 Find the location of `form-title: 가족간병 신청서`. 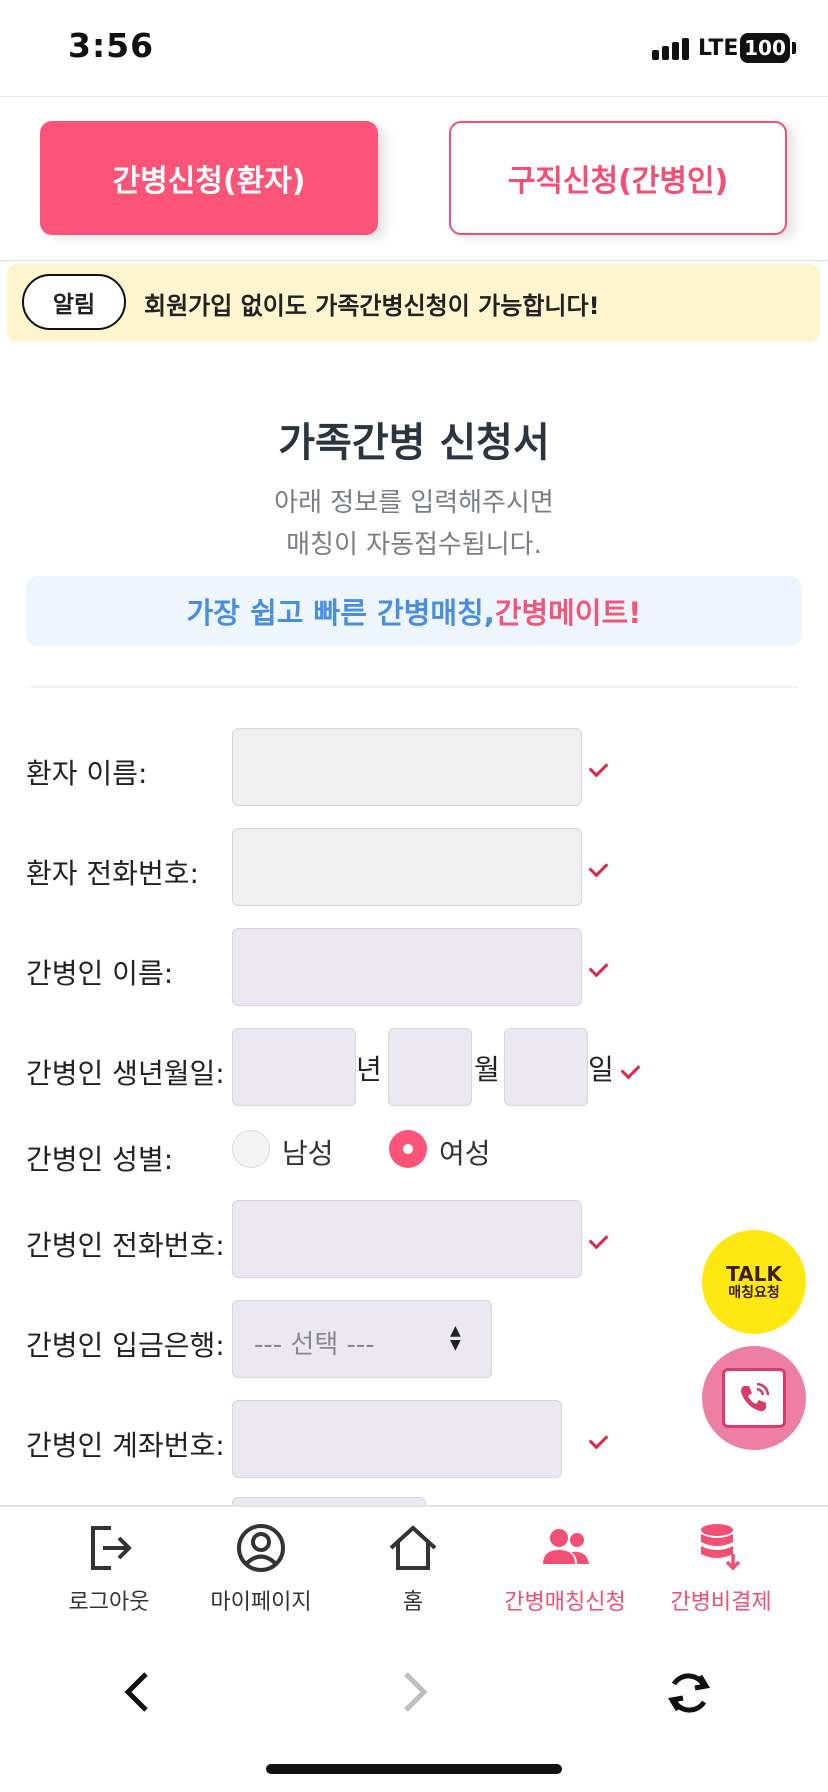

form-title: 가족간병 신청서 is located at coordinates (414, 443).